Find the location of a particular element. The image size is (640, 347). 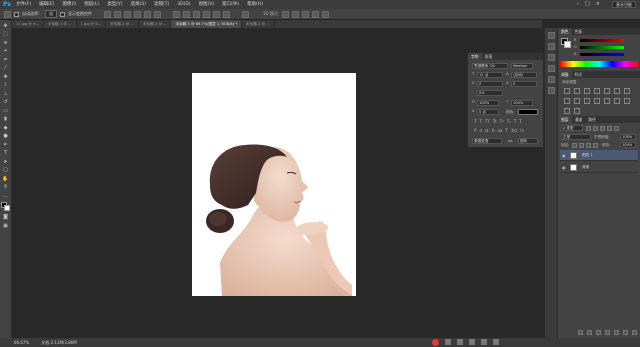

font-family-select: 思源黑体 CN is located at coordinates (490, 66).